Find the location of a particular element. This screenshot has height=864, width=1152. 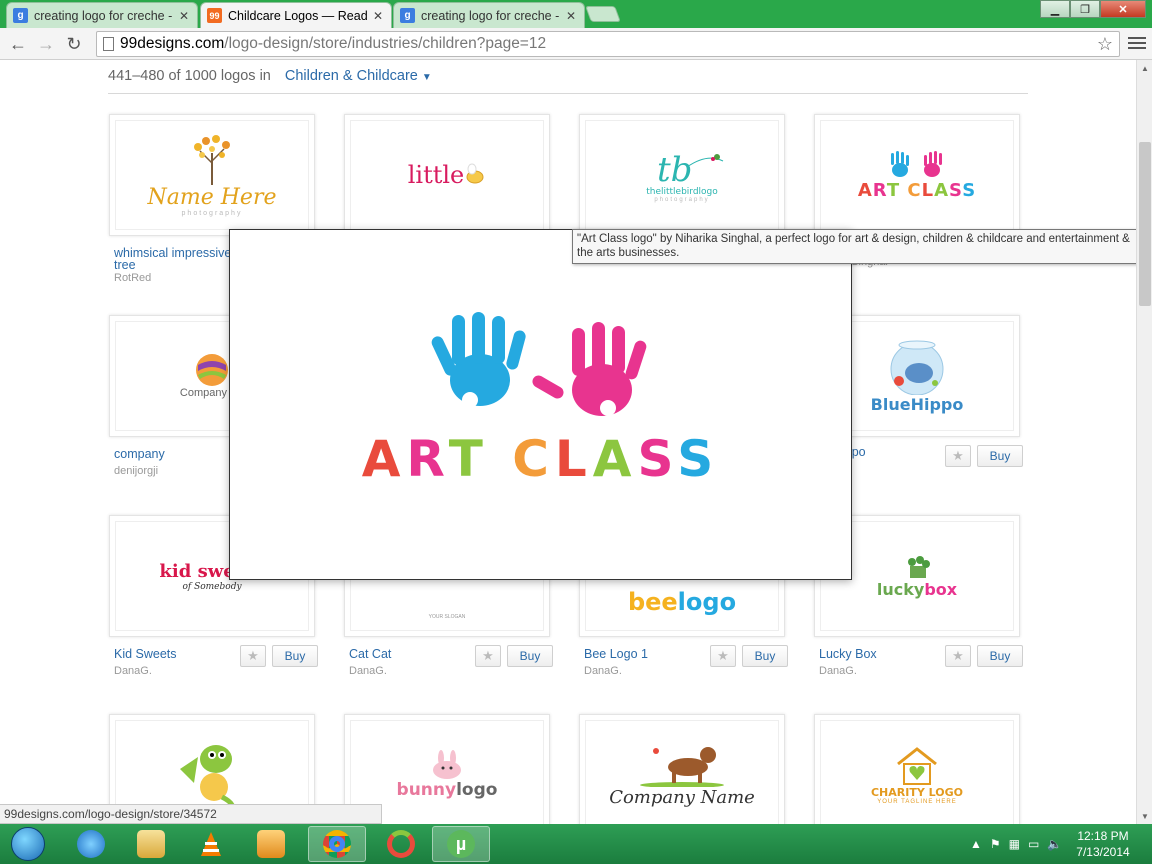

network-icon: ▦ is located at coordinates (1014, 844).